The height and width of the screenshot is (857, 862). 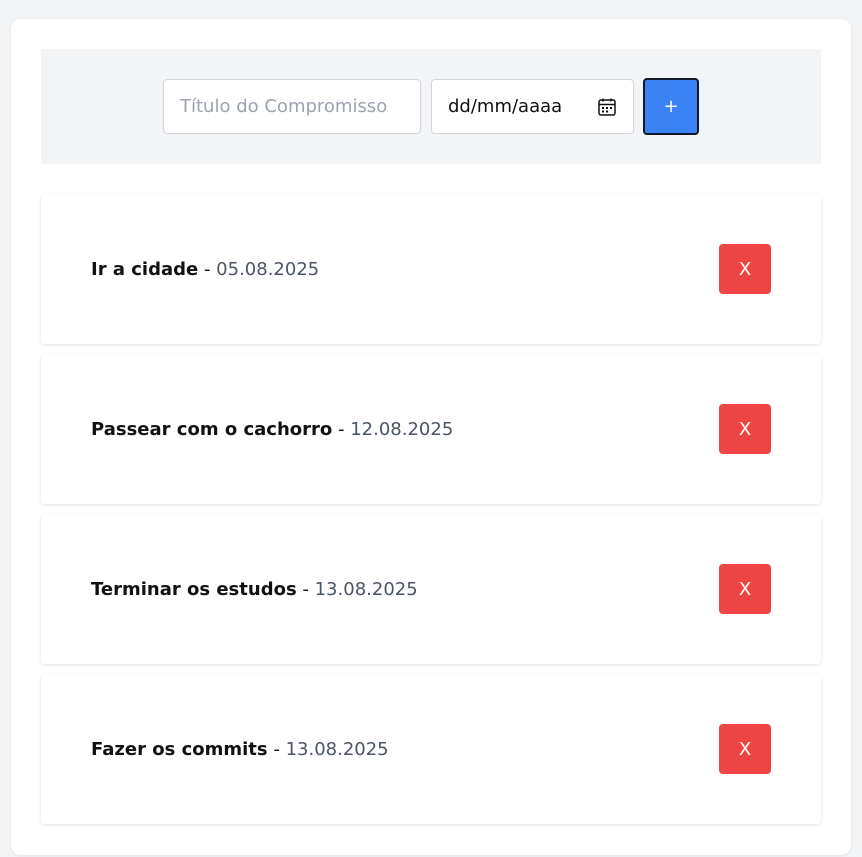 I want to click on calendar-icon, so click(x=607, y=107).